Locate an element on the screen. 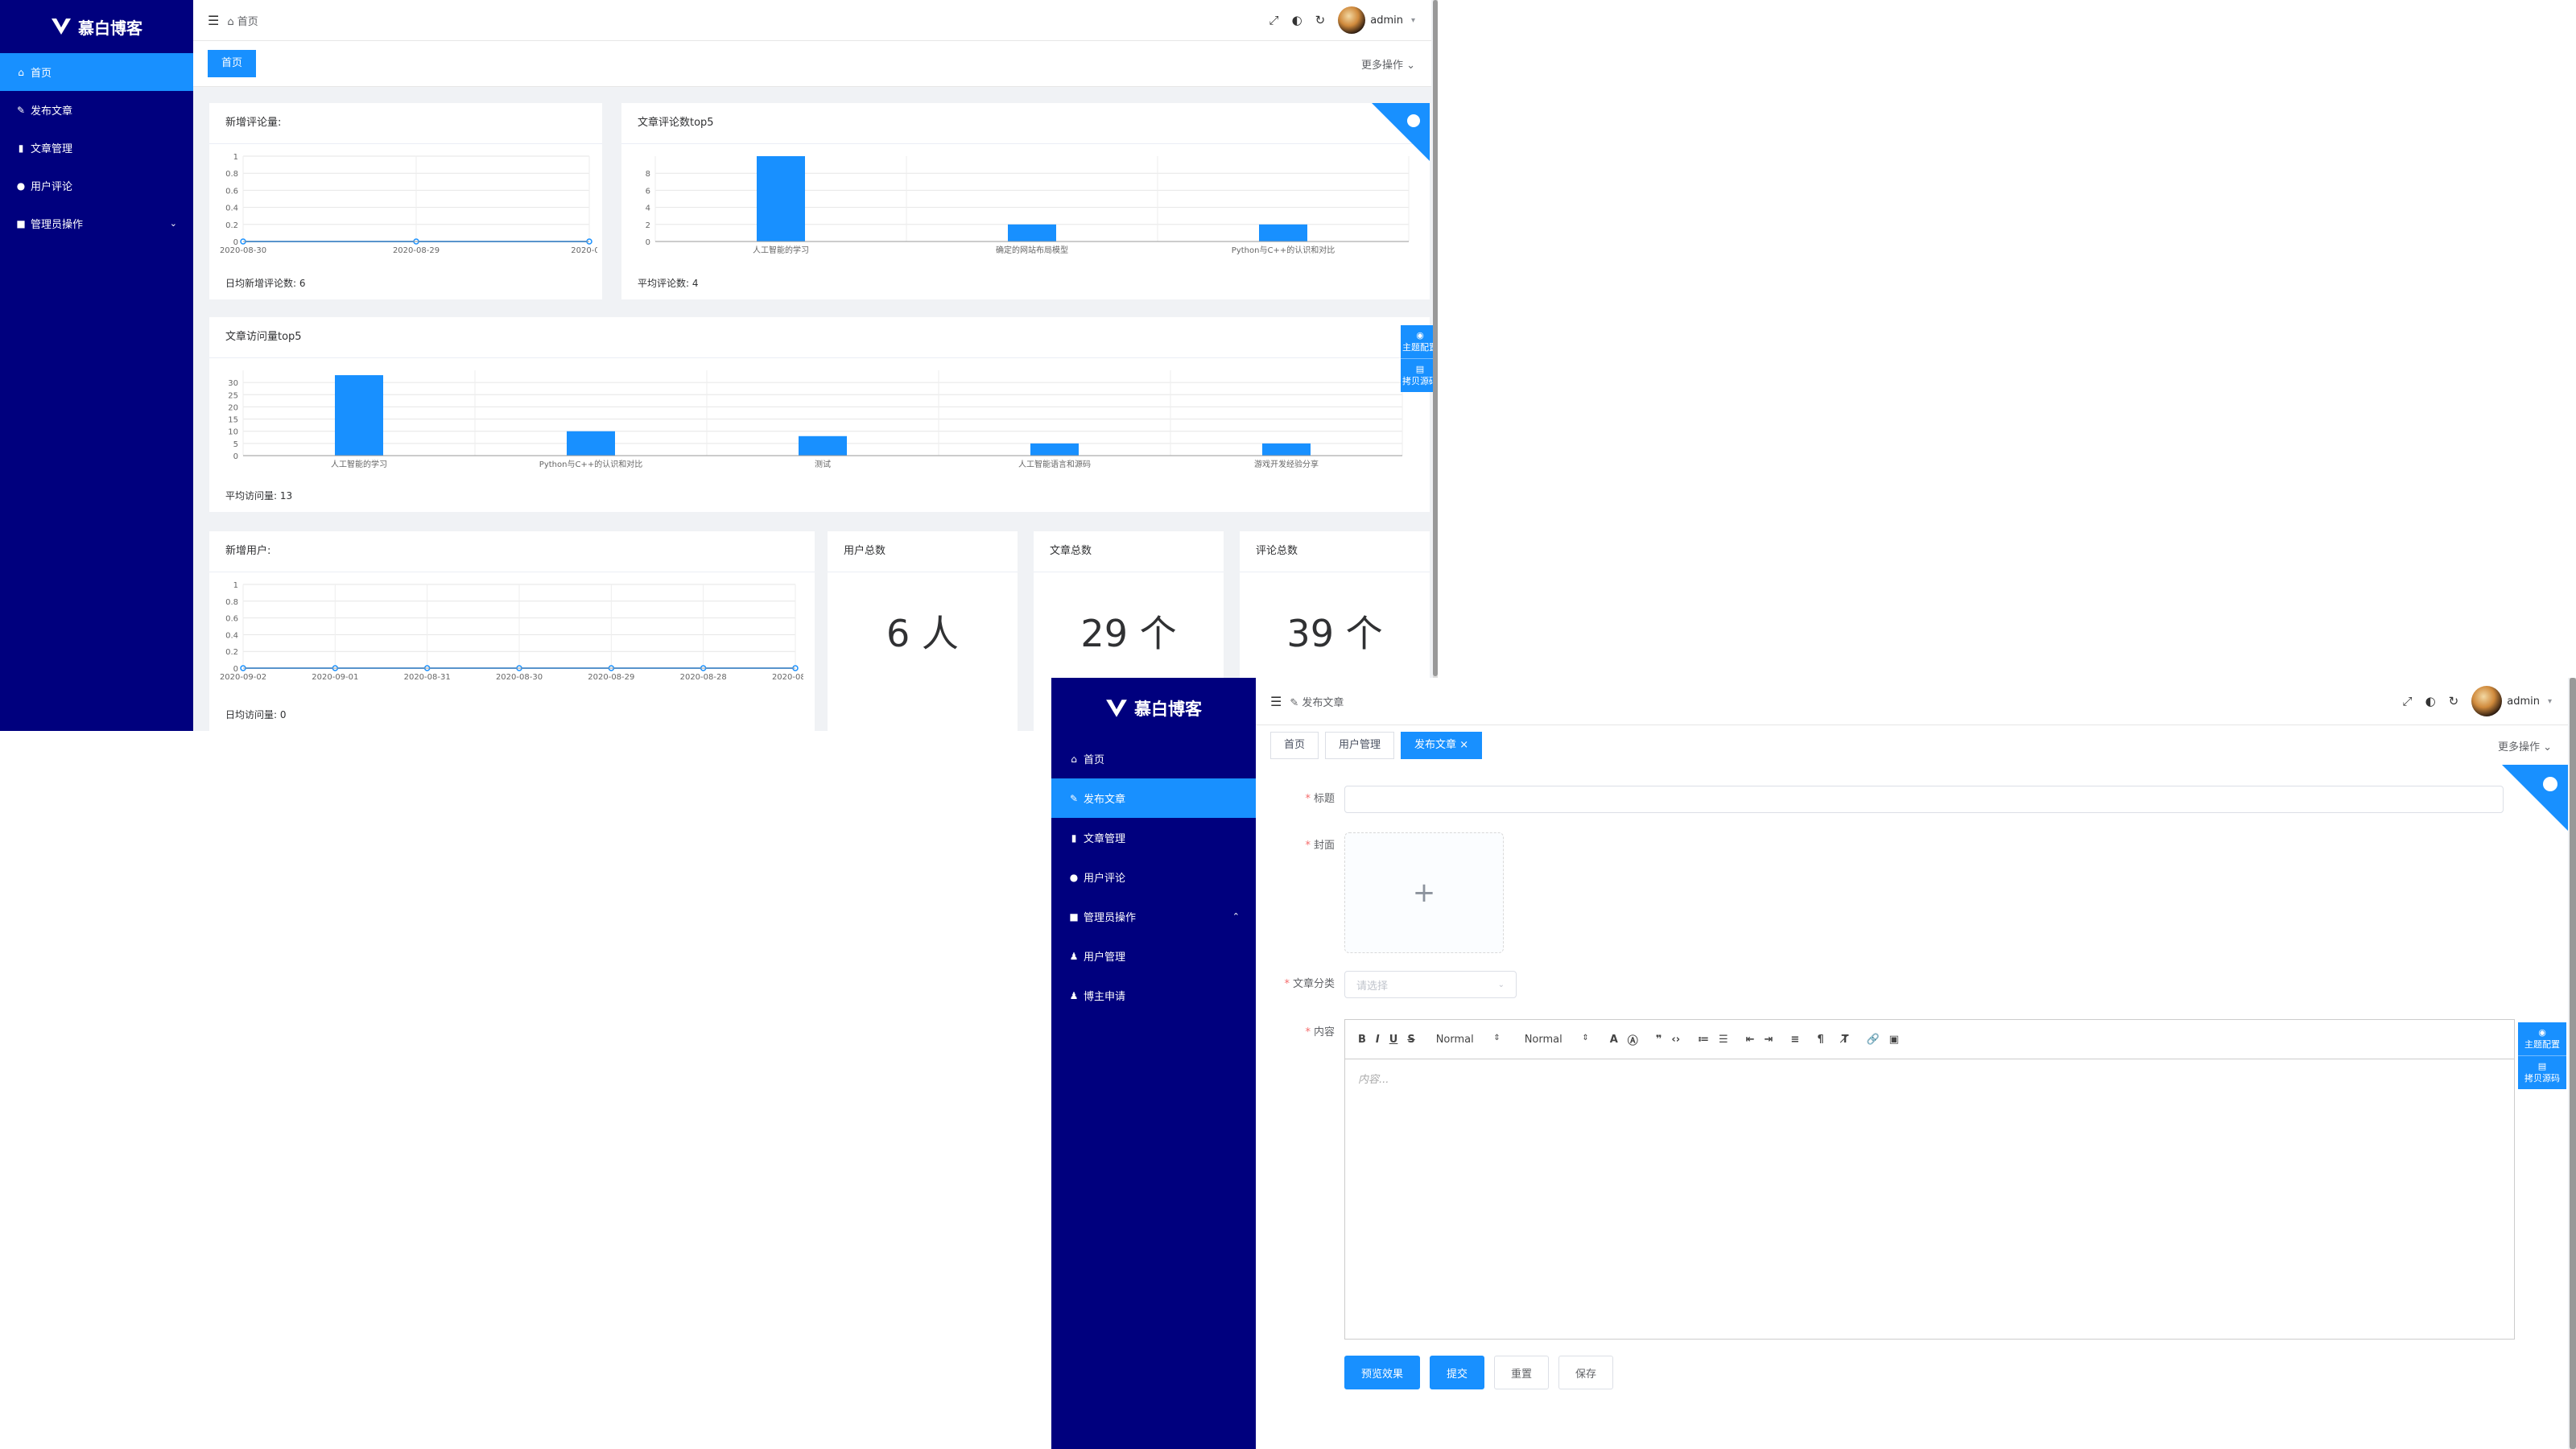 This screenshot has width=2576, height=1449. user-icon: ♟ is located at coordinates (1074, 995).